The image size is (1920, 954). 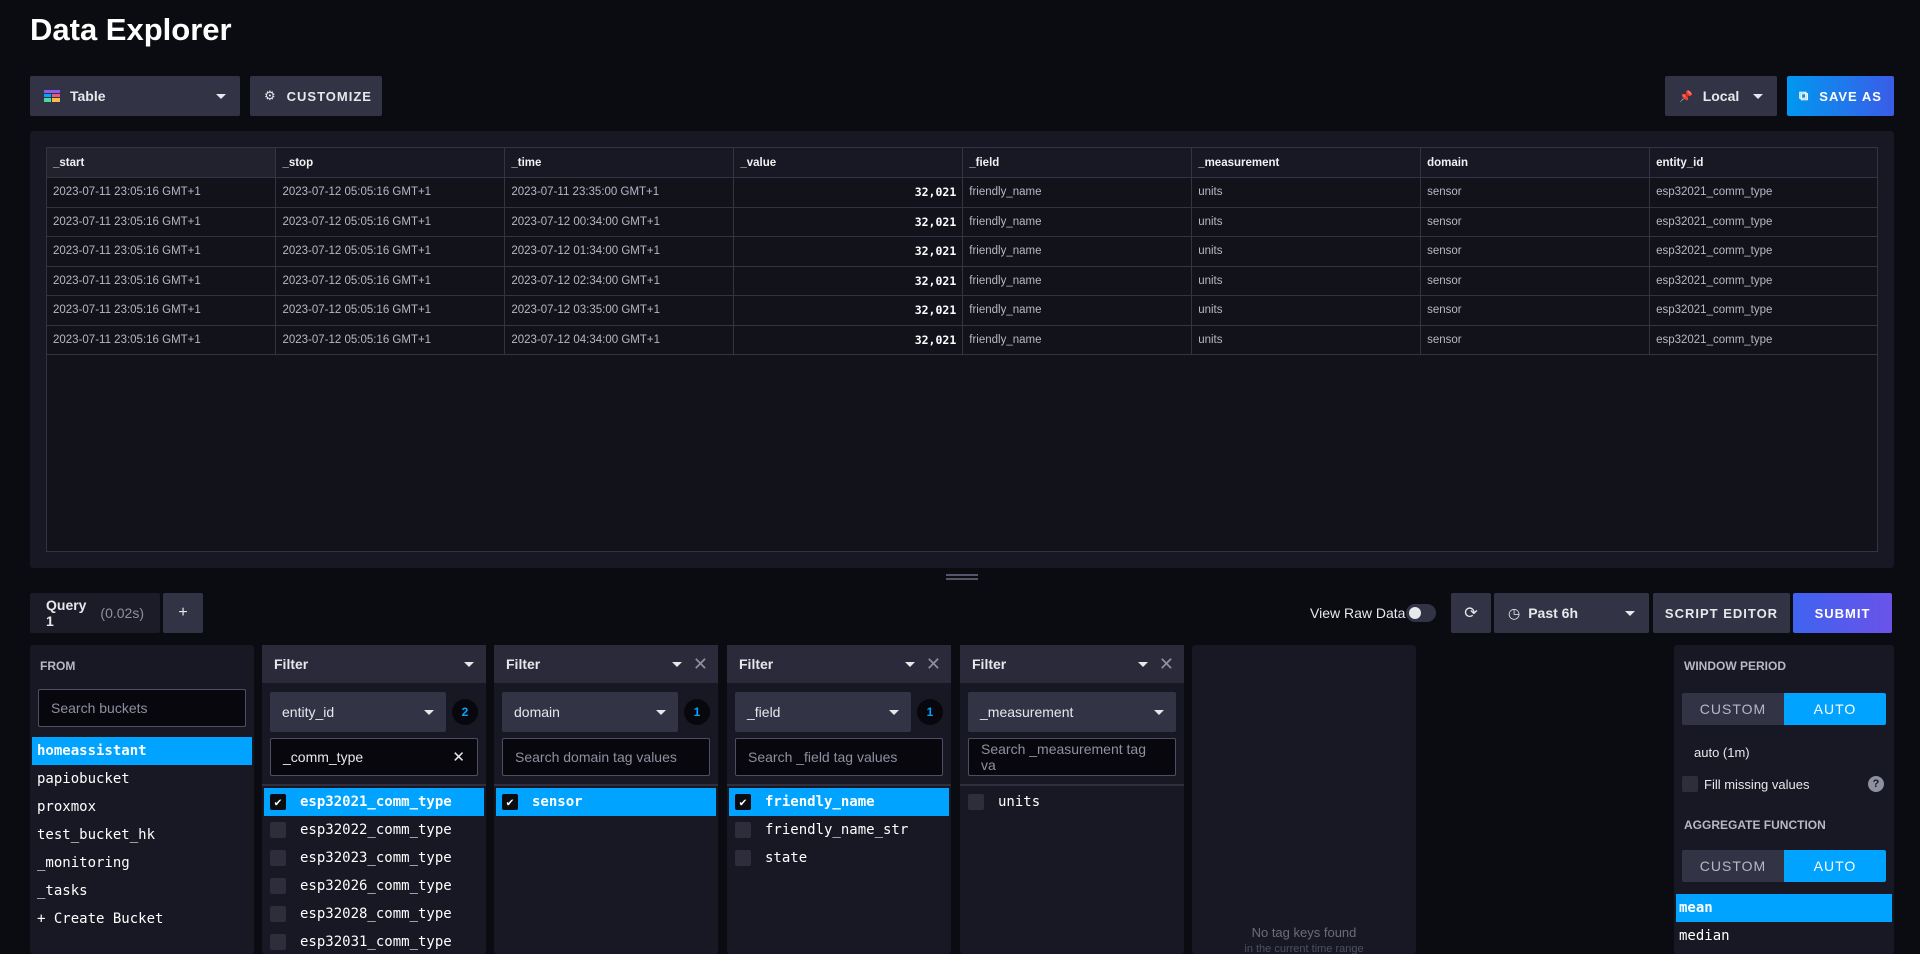 What do you see at coordinates (374, 830) in the screenshot?
I see `tag-value-item: esp32022_comm_type` at bounding box center [374, 830].